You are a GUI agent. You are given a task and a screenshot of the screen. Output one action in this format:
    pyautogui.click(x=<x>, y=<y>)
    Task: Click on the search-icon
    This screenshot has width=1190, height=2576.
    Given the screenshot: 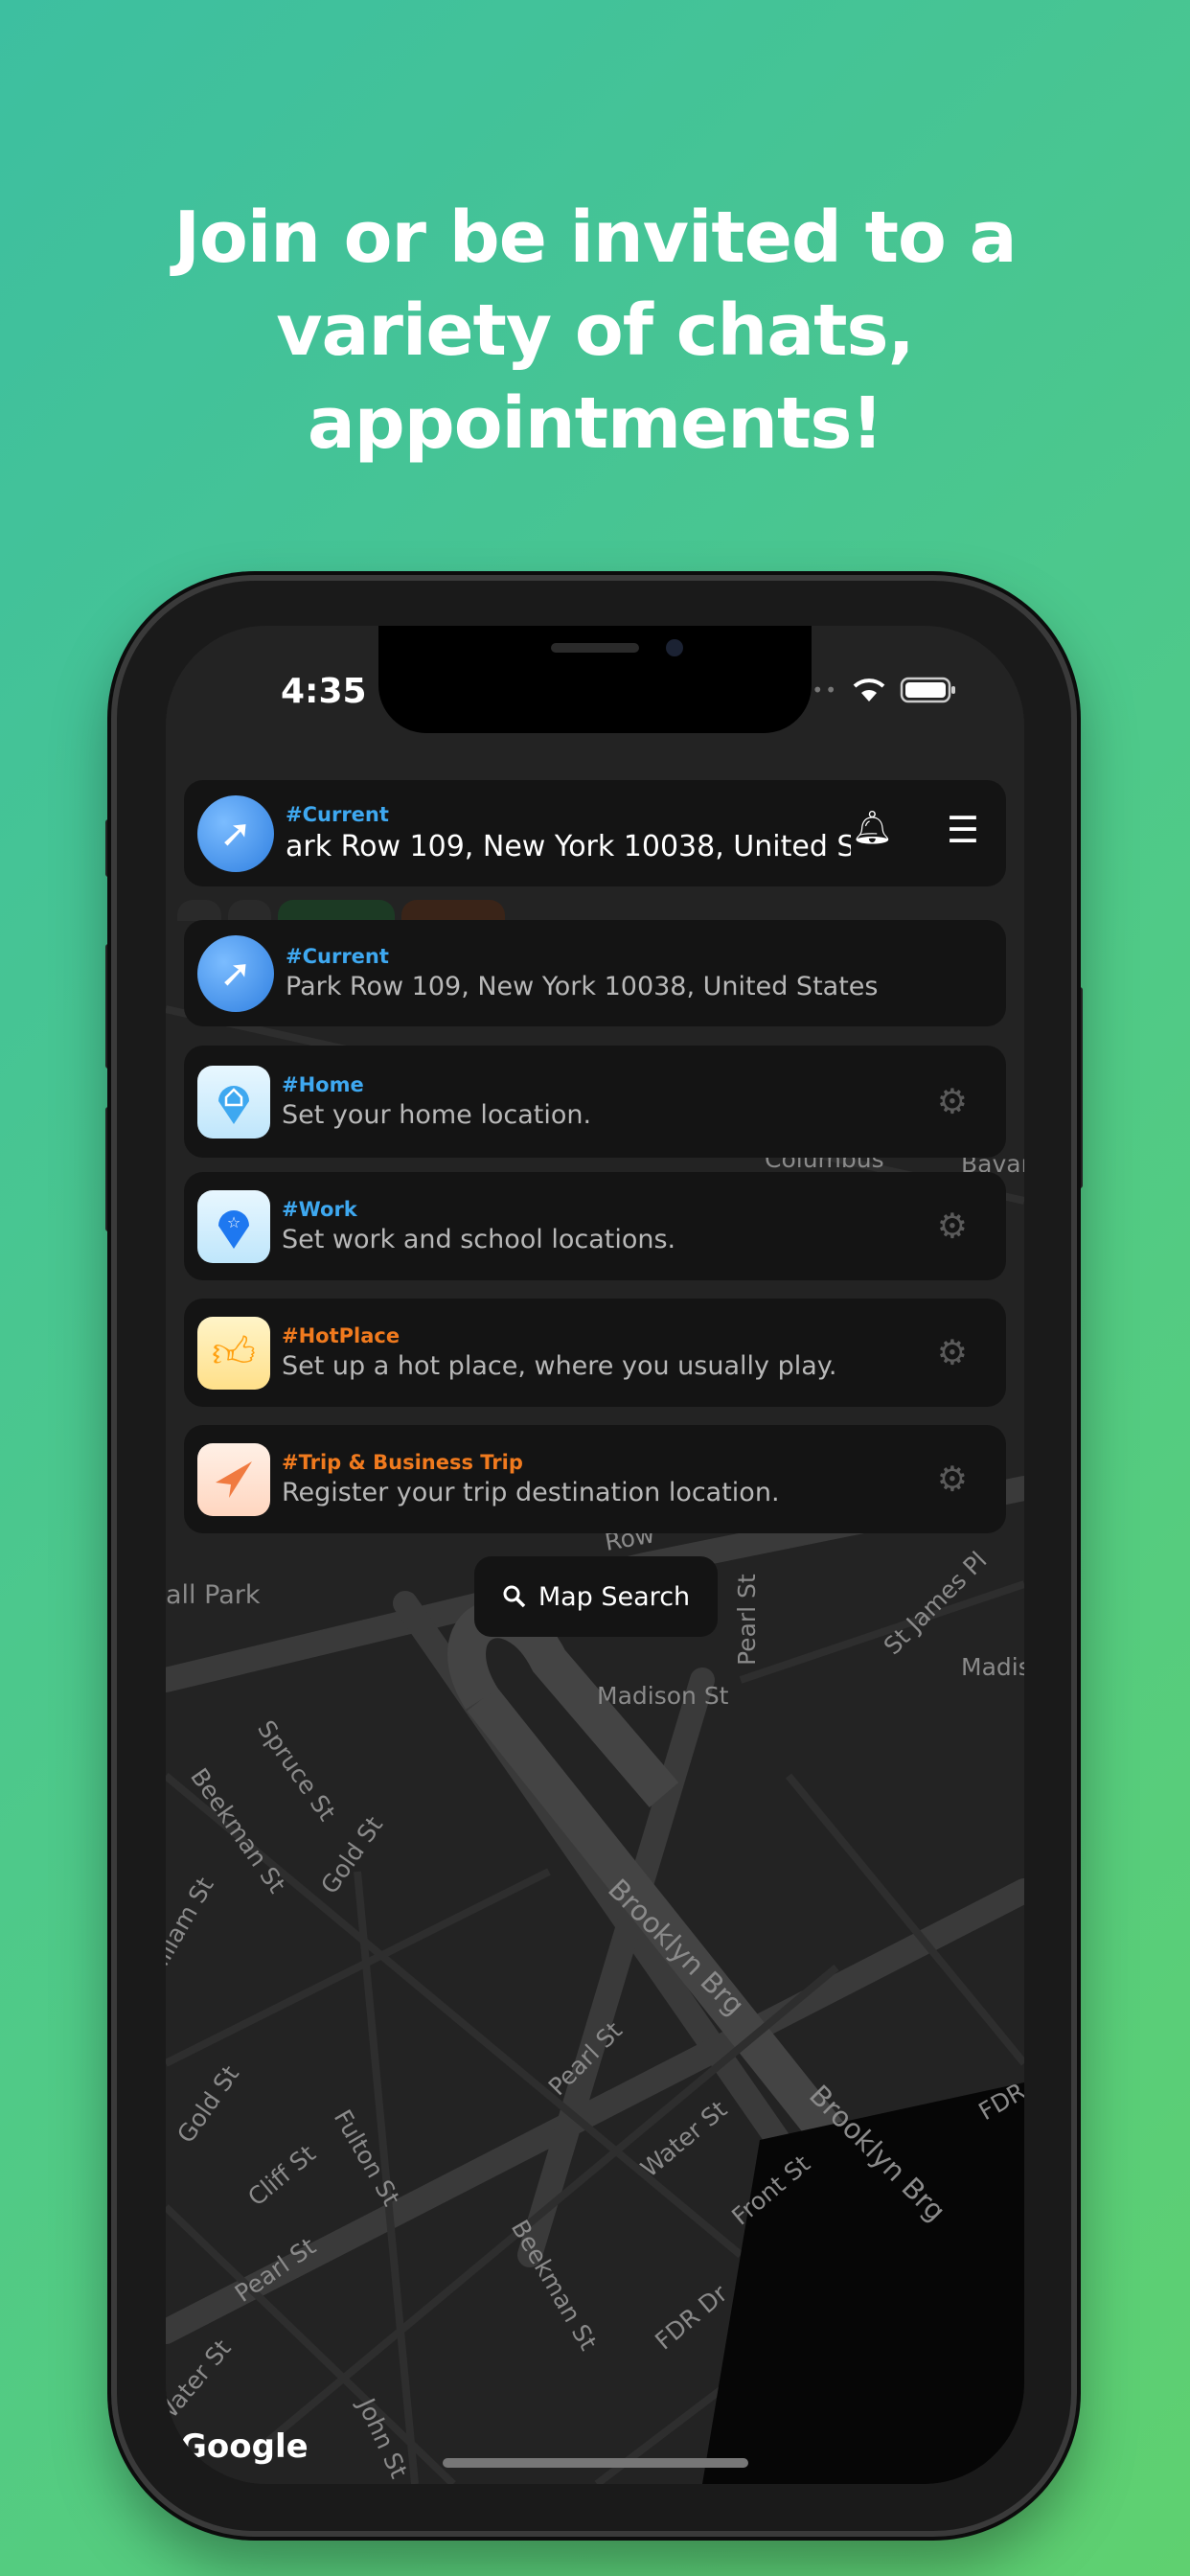 What is the action you would take?
    pyautogui.click(x=514, y=1596)
    